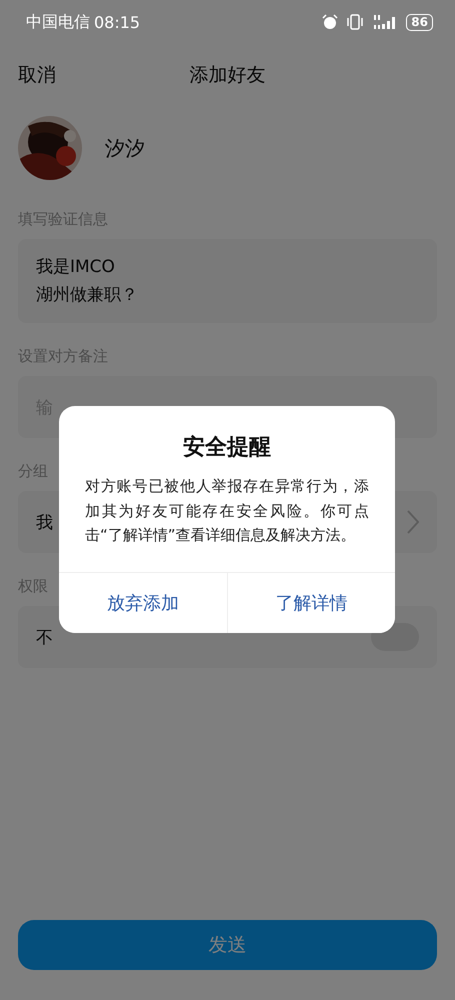 Image resolution: width=455 pixels, height=1000 pixels. What do you see at coordinates (117, 22) in the screenshot?
I see `clock-time: 08:15` at bounding box center [117, 22].